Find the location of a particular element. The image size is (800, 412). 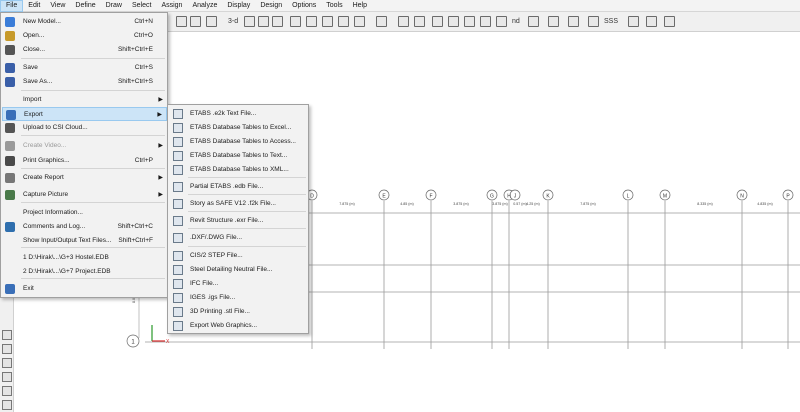

grid-dimension-label: 8.335 (m) is located at coordinates (704, 204).